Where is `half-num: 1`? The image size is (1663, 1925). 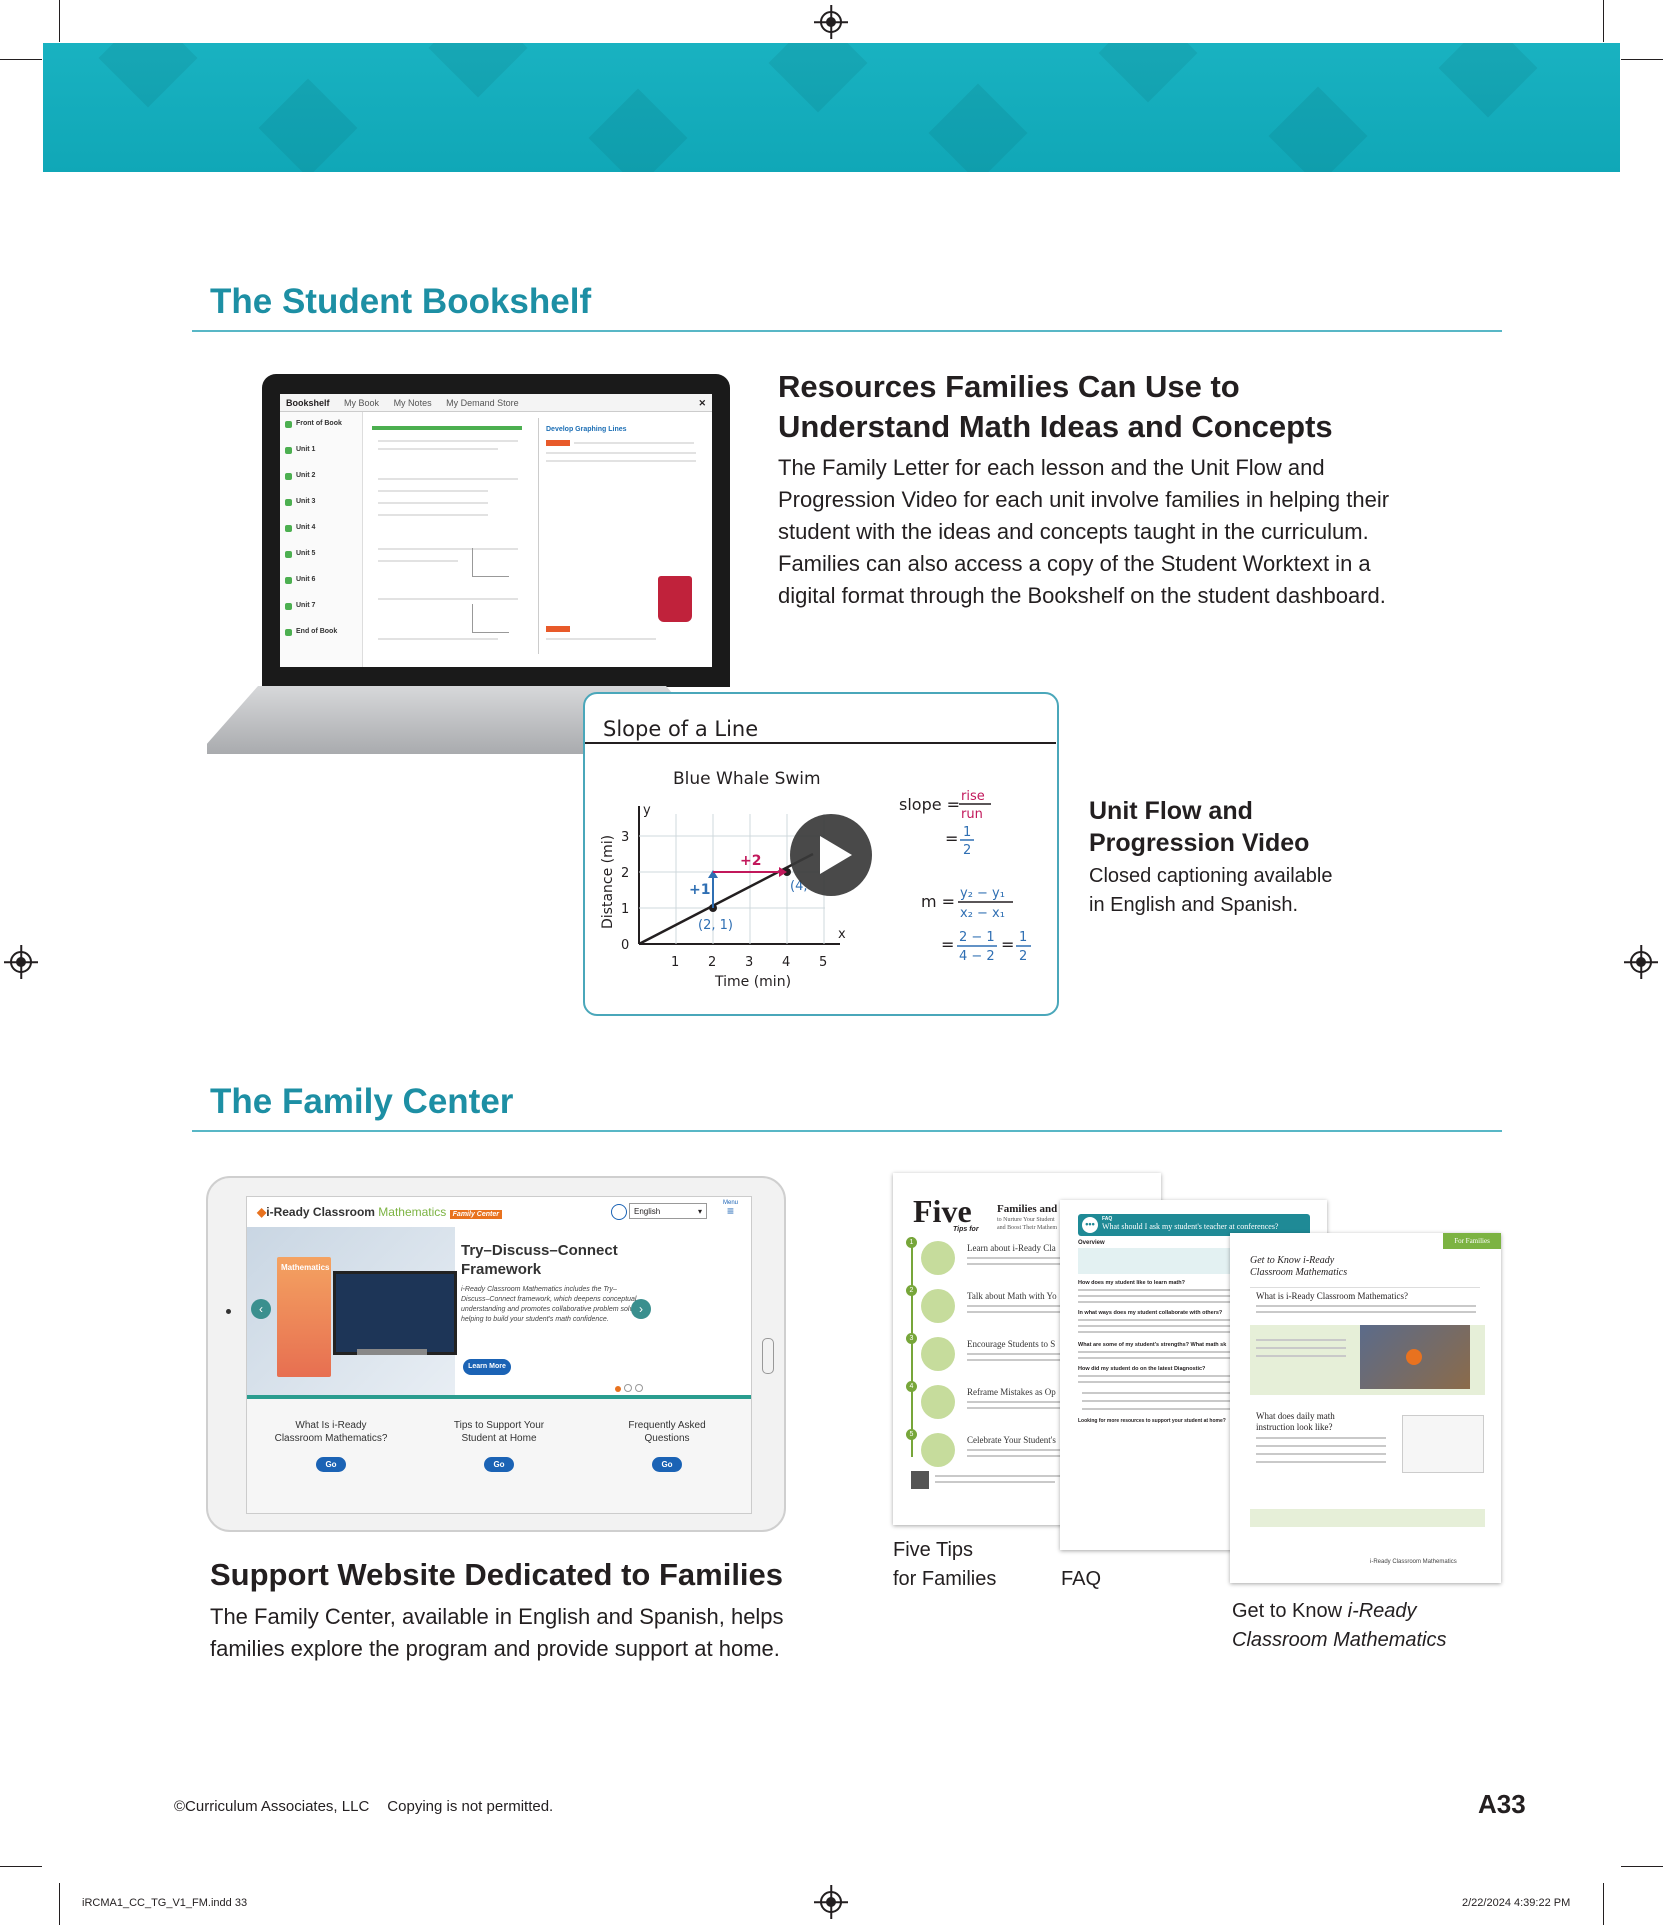
half-num: 1 is located at coordinates (967, 832).